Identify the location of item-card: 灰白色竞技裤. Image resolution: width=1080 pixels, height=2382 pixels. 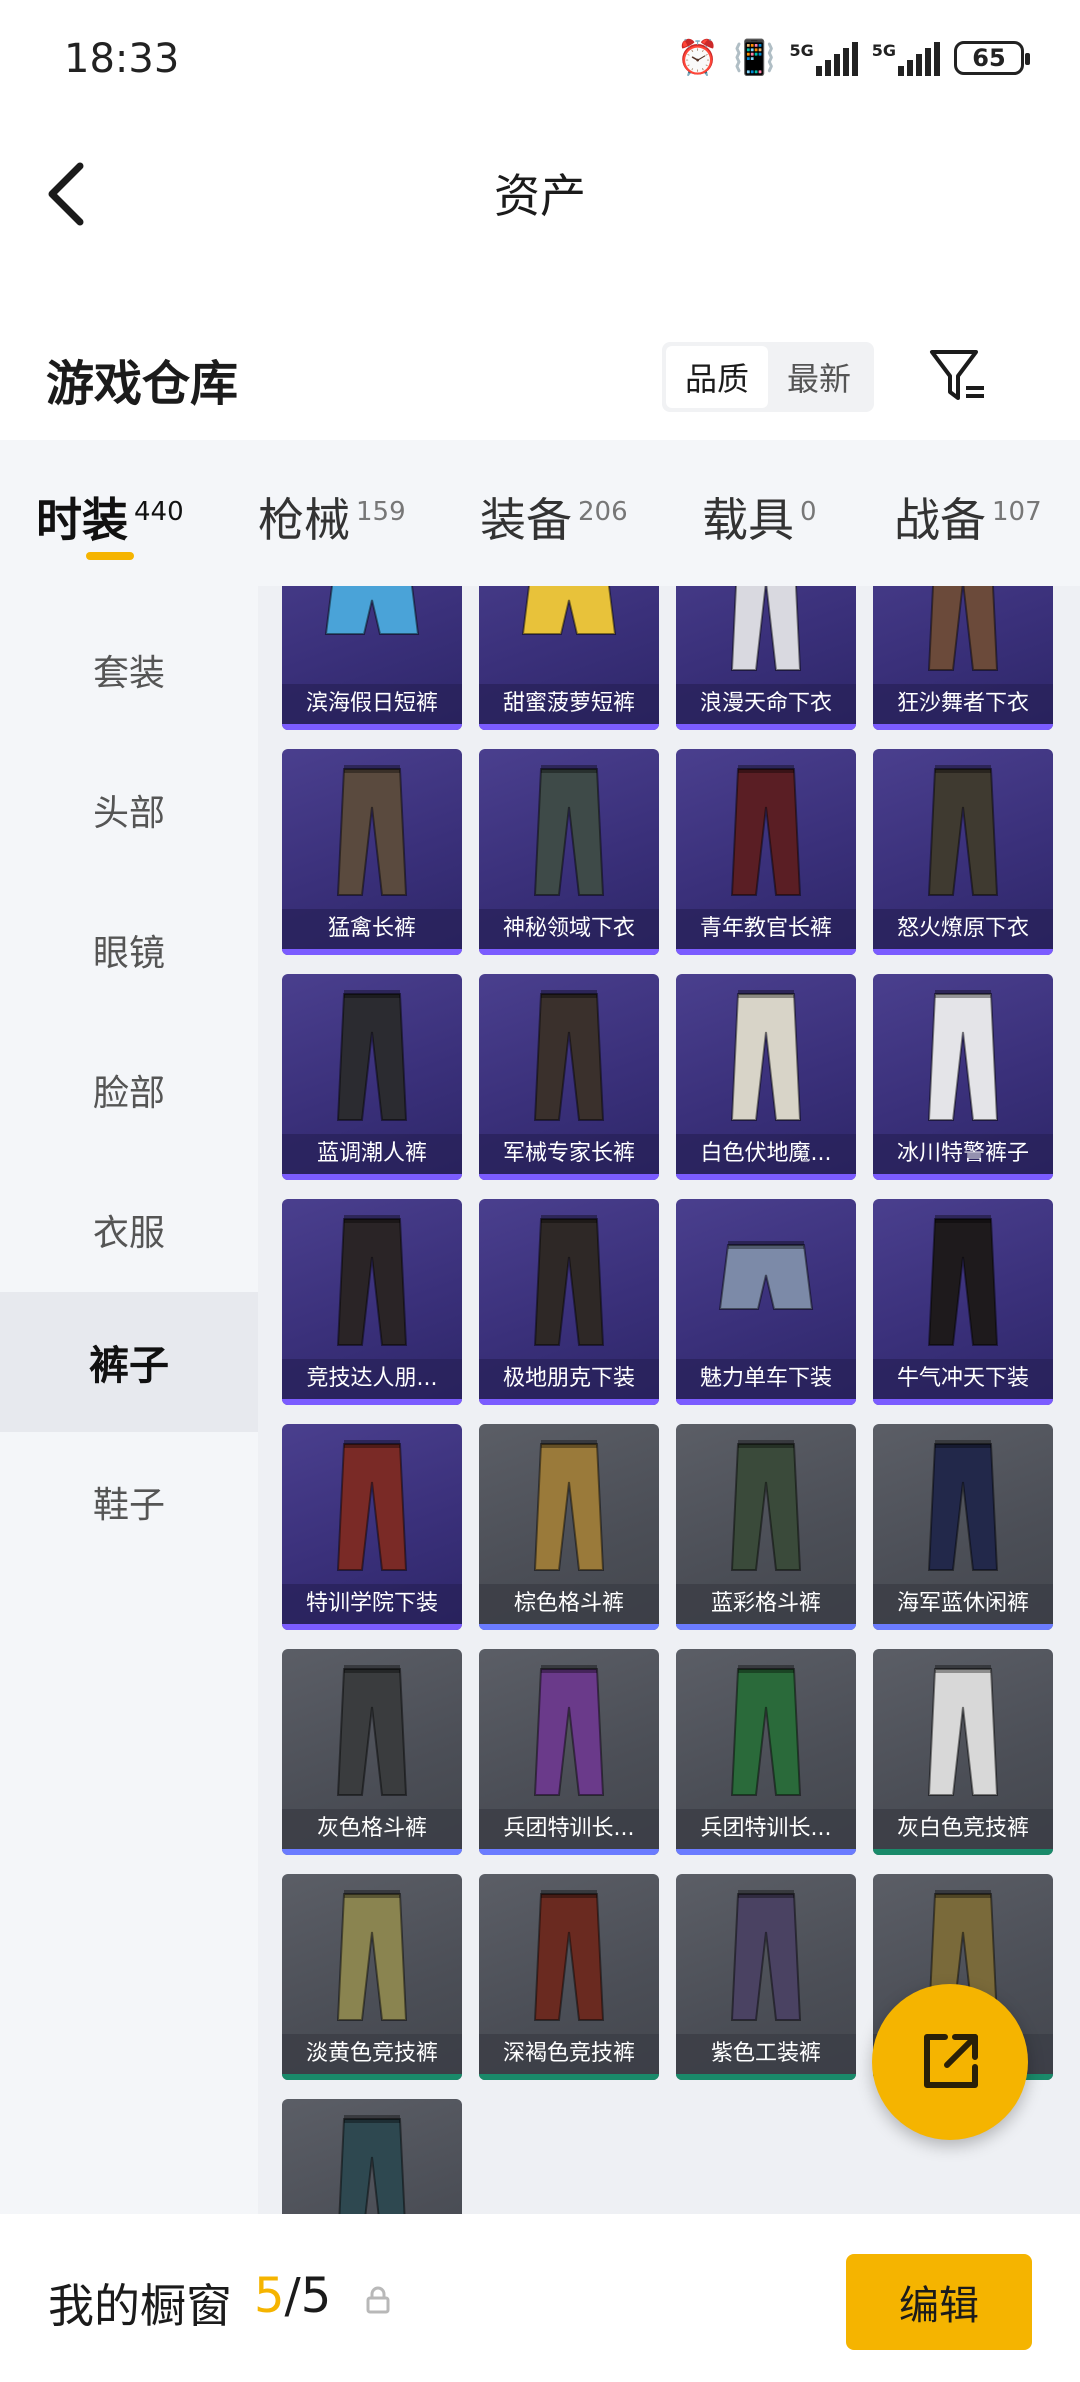
(963, 1752).